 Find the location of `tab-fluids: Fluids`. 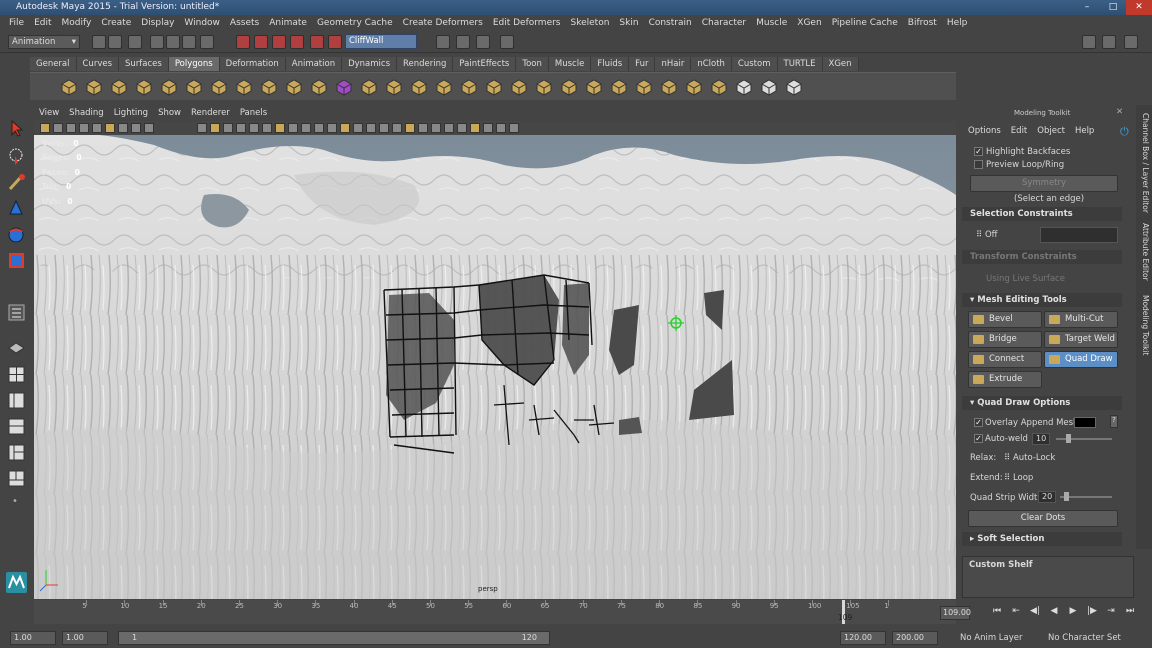

tab-fluids: Fluids is located at coordinates (610, 64).